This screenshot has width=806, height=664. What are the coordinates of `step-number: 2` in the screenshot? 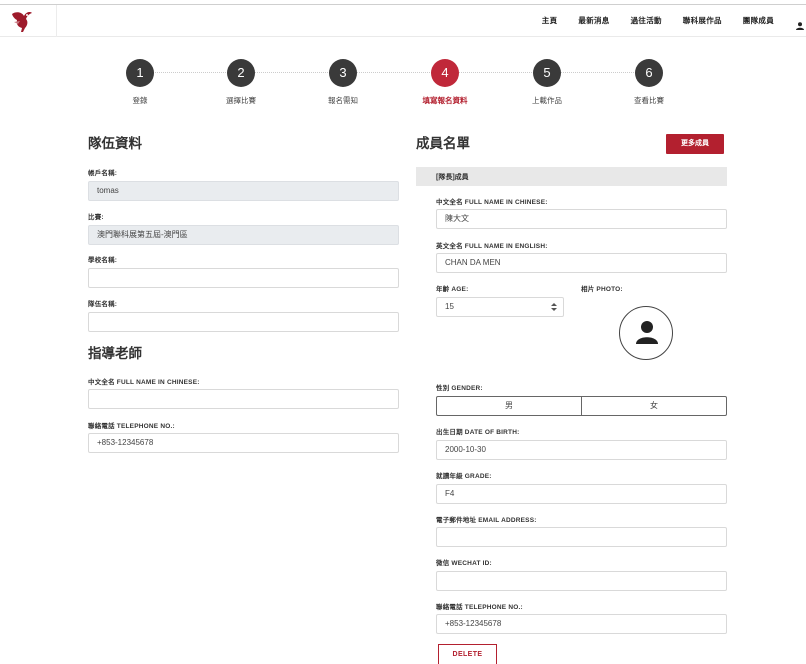 It's located at (241, 73).